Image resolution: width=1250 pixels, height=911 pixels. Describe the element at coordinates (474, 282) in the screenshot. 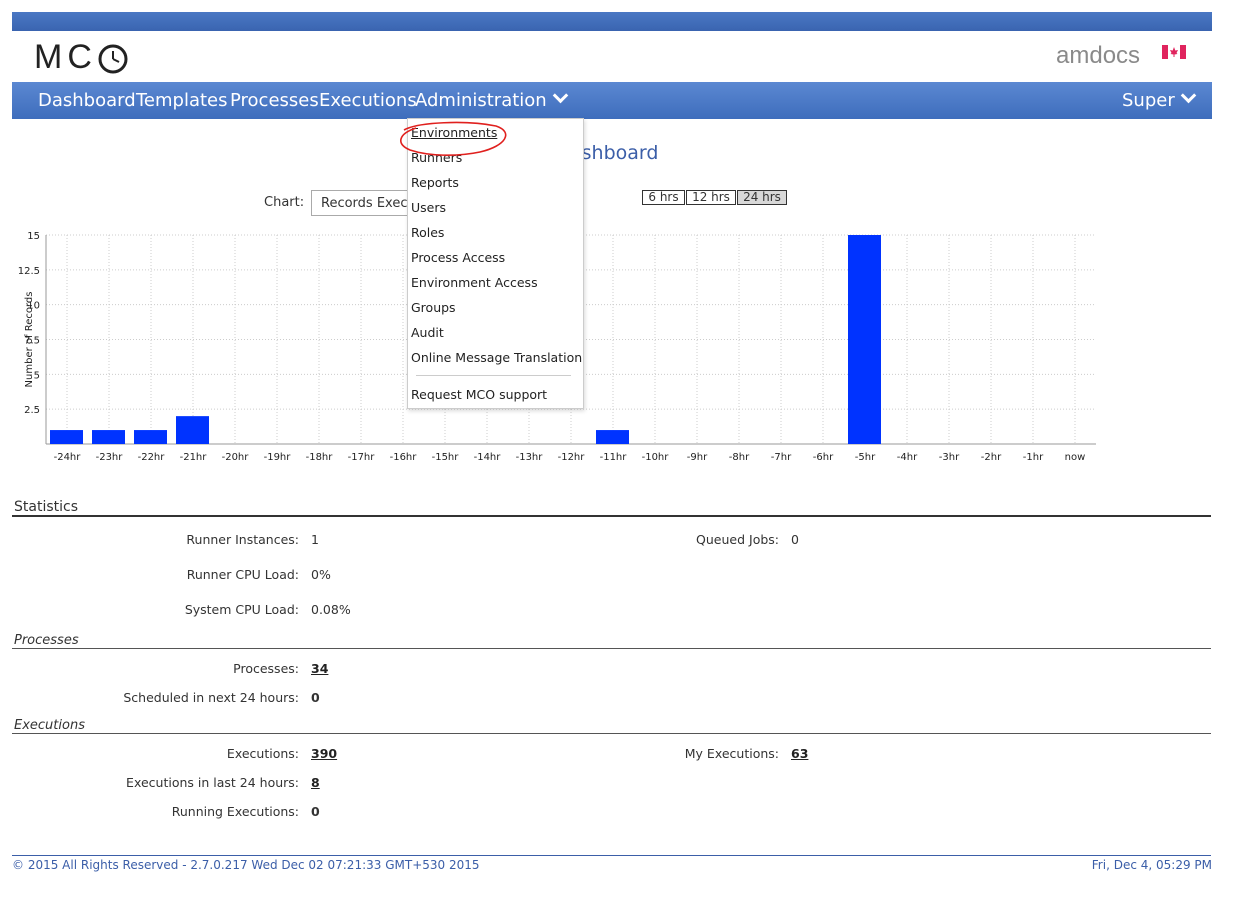

I see `menu-item-environment-access: Environment Access` at that location.